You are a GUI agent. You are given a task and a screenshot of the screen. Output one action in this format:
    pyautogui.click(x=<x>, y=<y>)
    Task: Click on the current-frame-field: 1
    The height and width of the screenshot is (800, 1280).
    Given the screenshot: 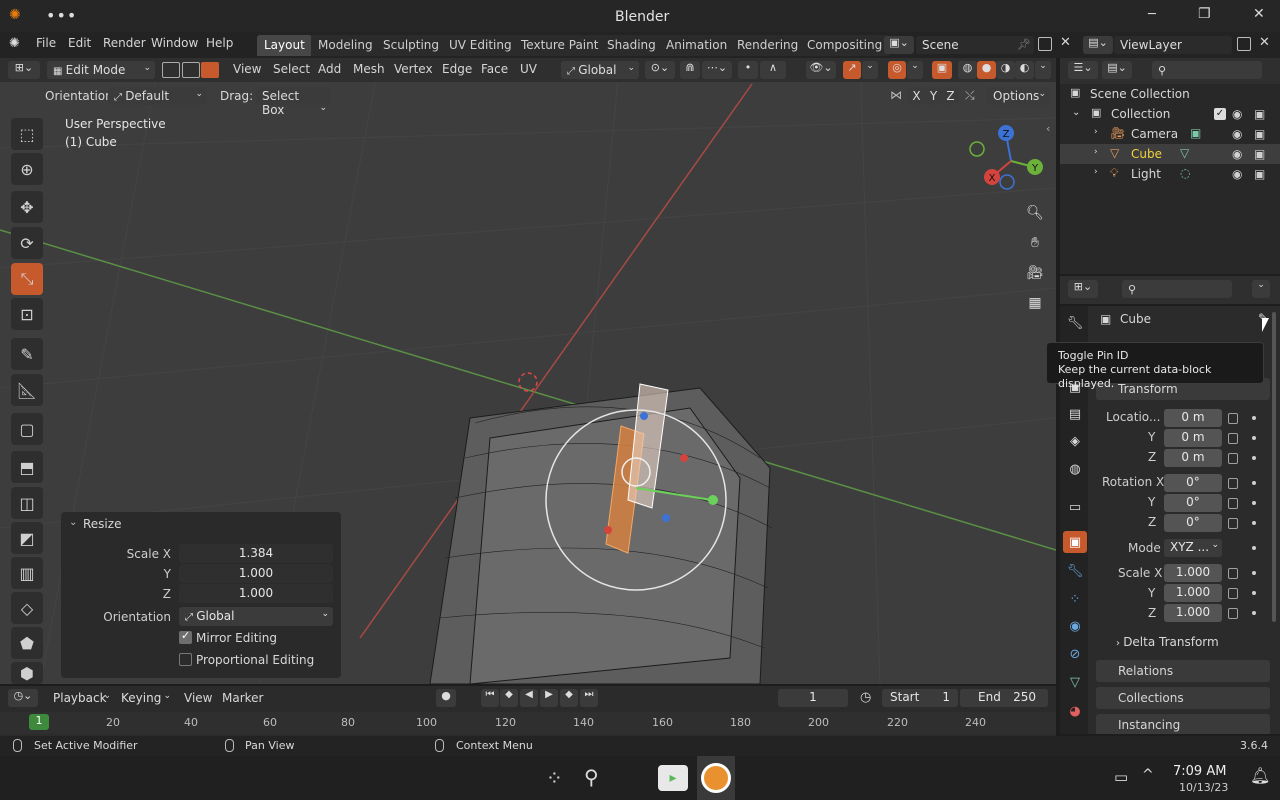 What is the action you would take?
    pyautogui.click(x=813, y=698)
    